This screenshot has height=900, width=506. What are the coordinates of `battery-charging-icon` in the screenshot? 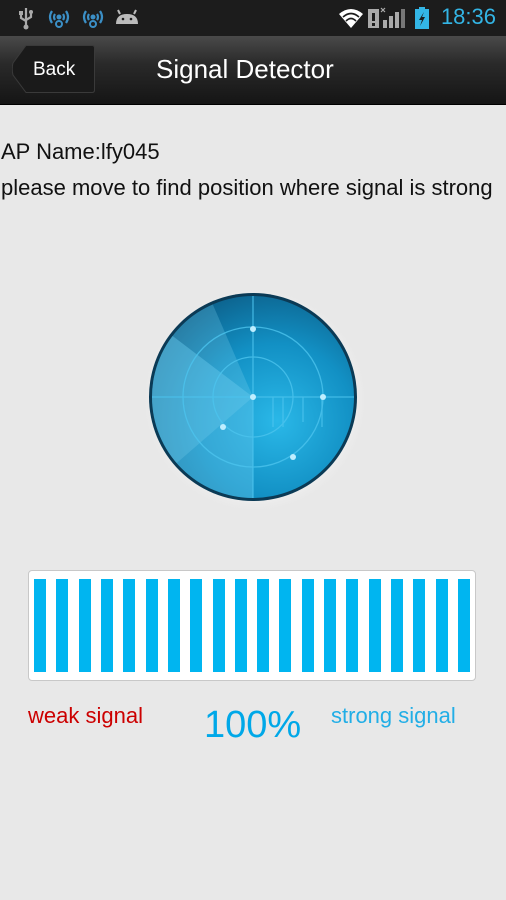 It's located at (422, 18).